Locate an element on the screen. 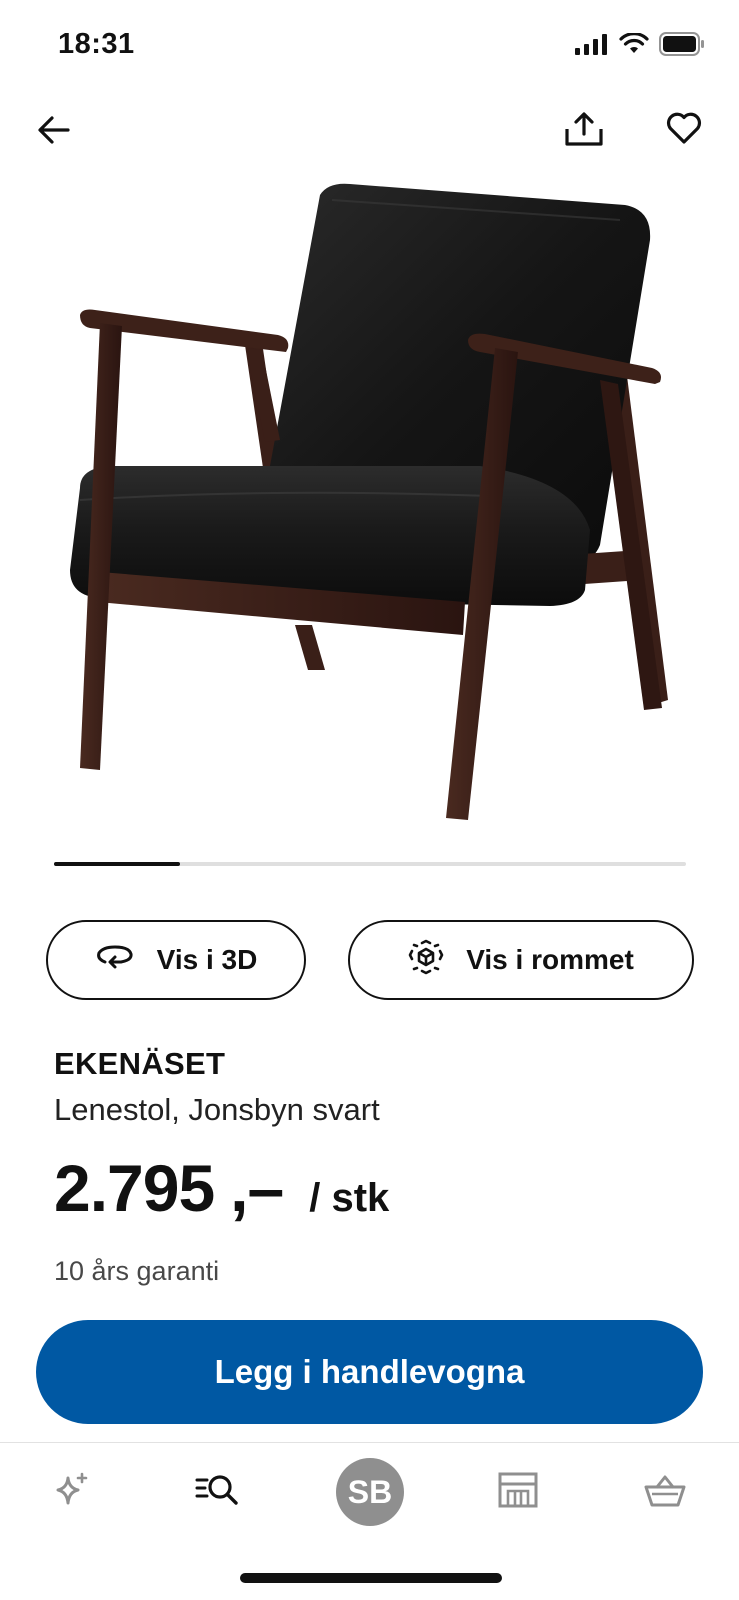 The height and width of the screenshot is (1600, 739). profile-initials: SB is located at coordinates (370, 1491).